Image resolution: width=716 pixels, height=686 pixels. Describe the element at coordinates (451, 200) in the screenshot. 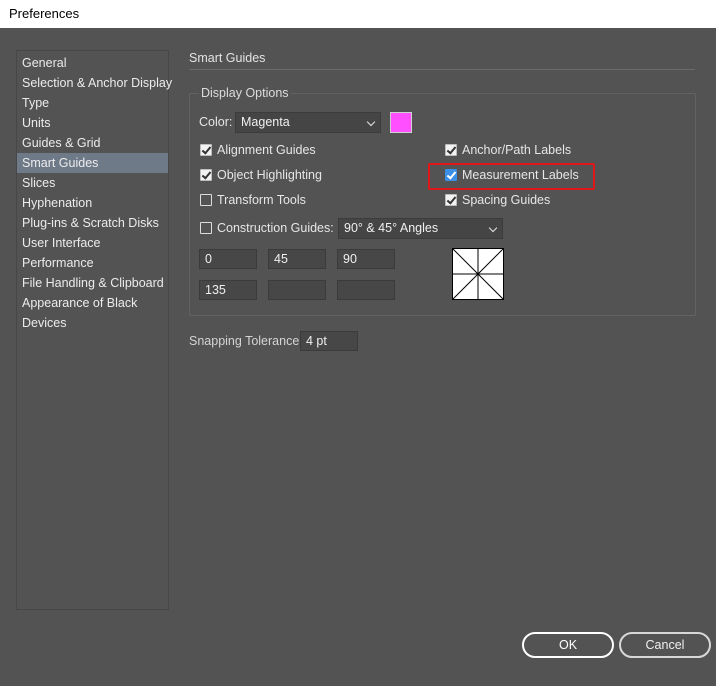

I see `spacing-guides-checkbox` at that location.